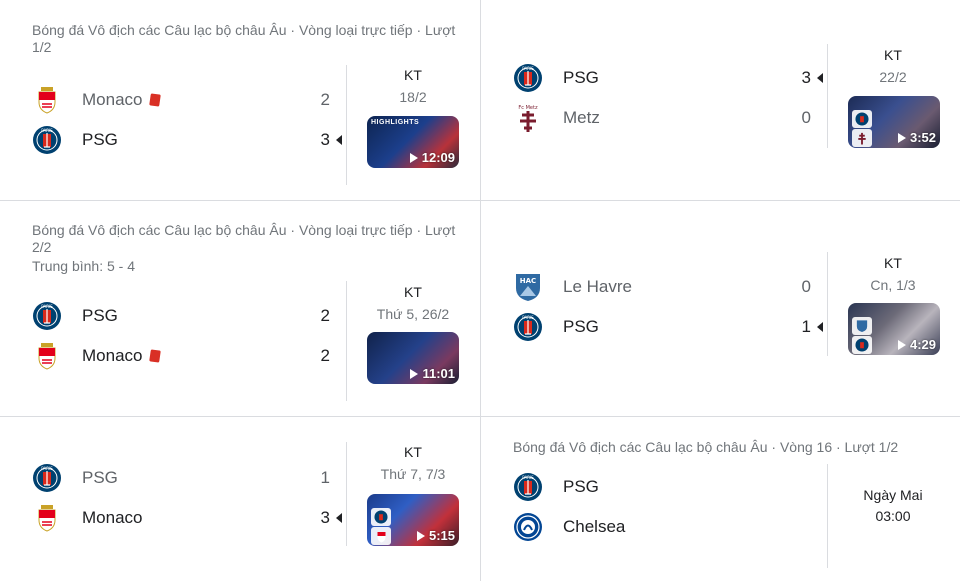  I want to click on team-score: 1, so click(325, 477).